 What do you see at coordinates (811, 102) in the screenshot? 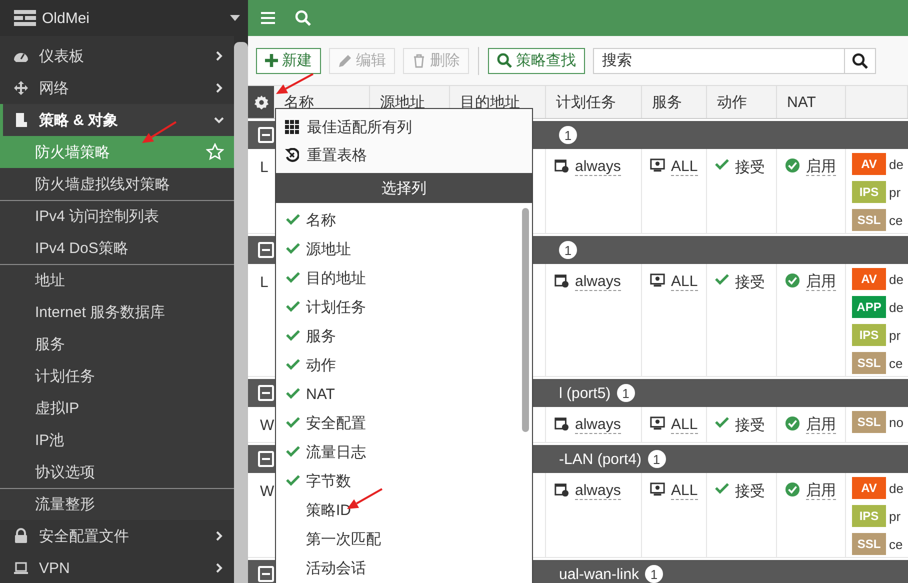
I see `column-header: NAT` at bounding box center [811, 102].